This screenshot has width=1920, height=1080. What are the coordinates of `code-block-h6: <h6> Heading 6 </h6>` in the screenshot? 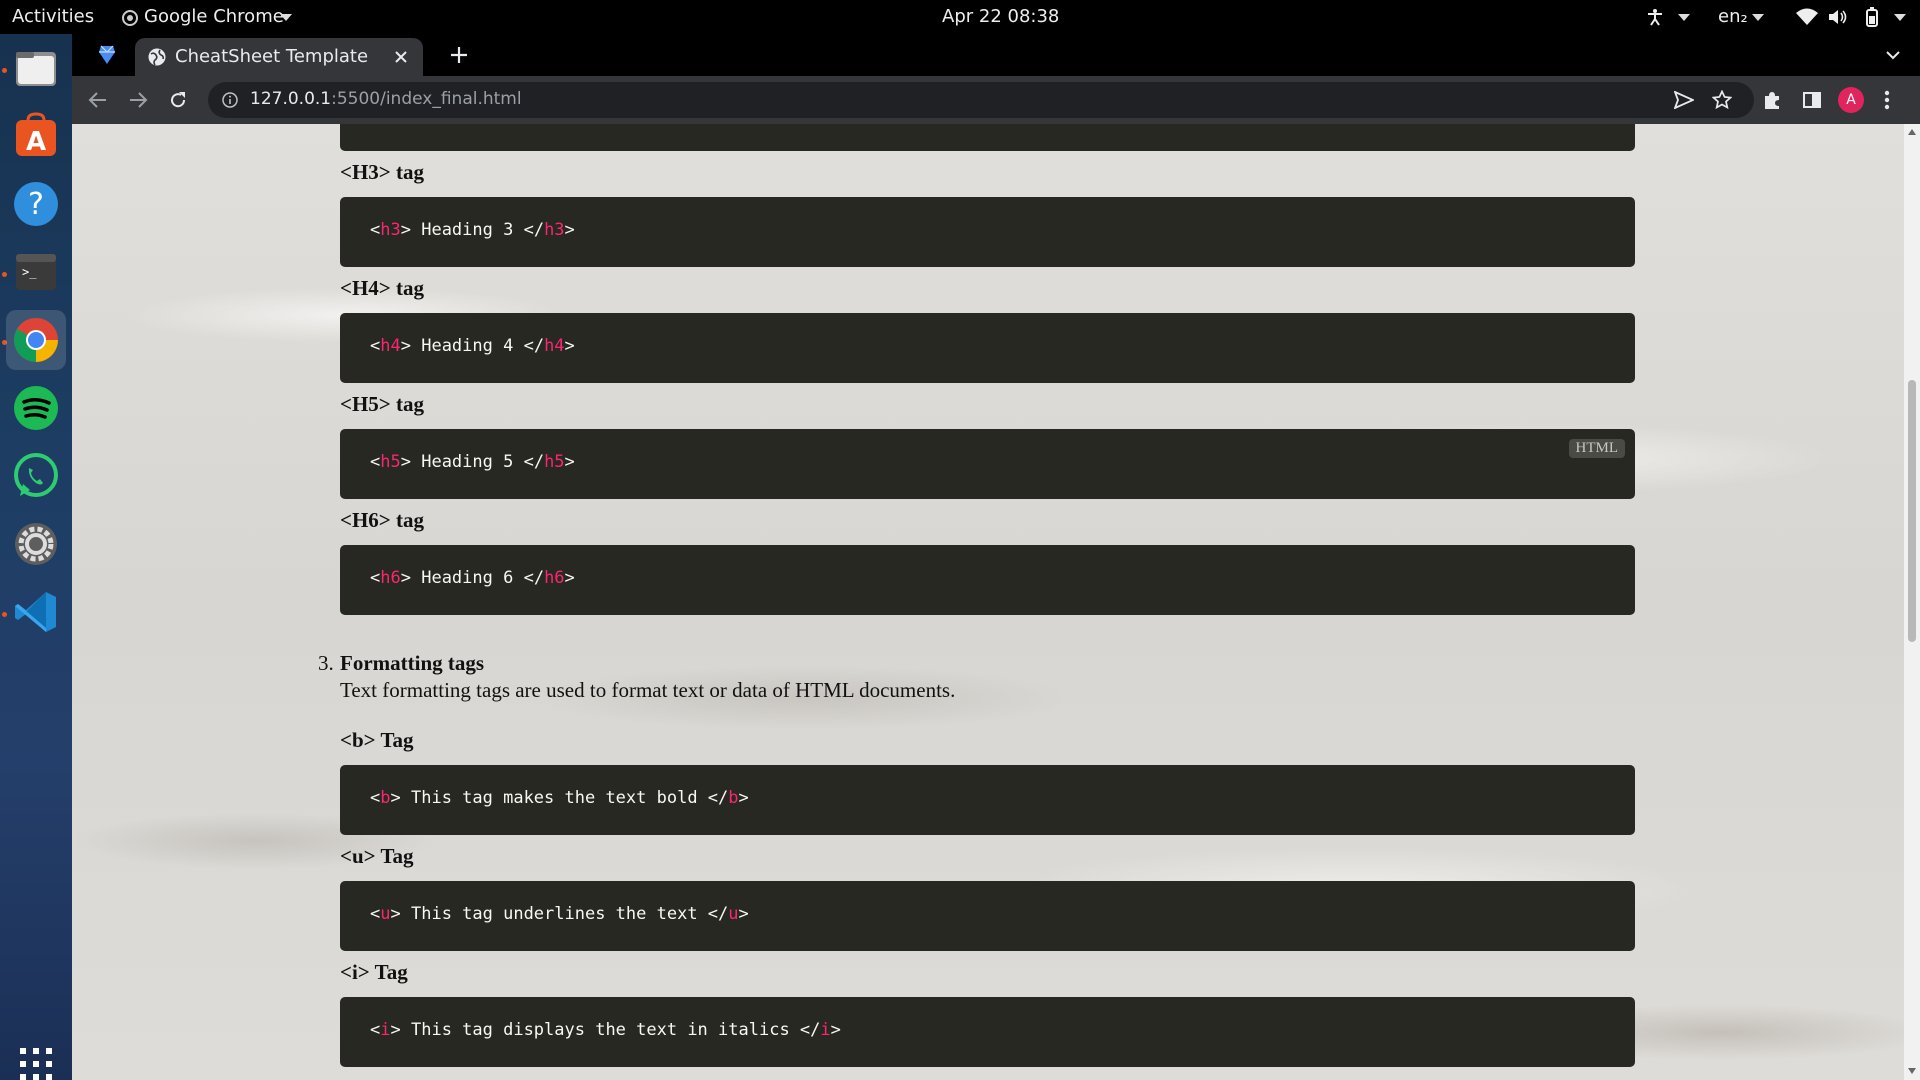 It's located at (987, 580).